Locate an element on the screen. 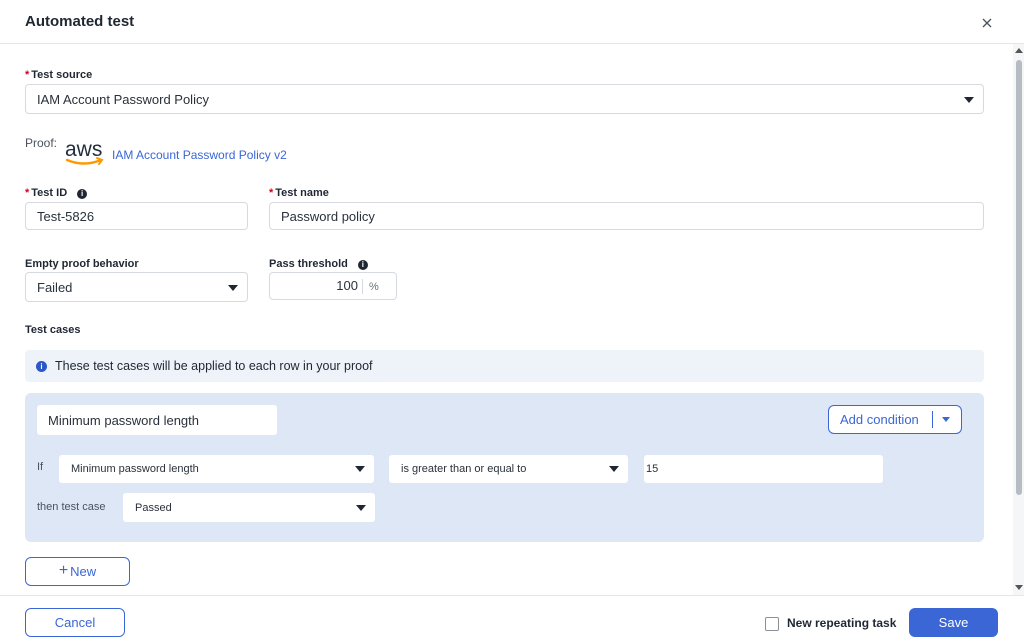  condition-value-input: 15 is located at coordinates (763, 469).